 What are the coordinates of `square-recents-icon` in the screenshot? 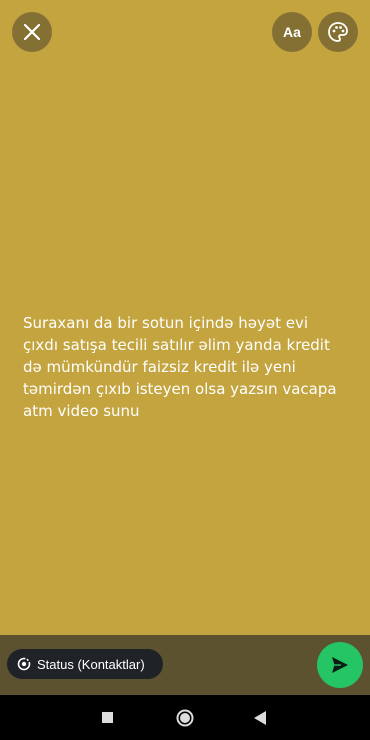 It's located at (107, 717).